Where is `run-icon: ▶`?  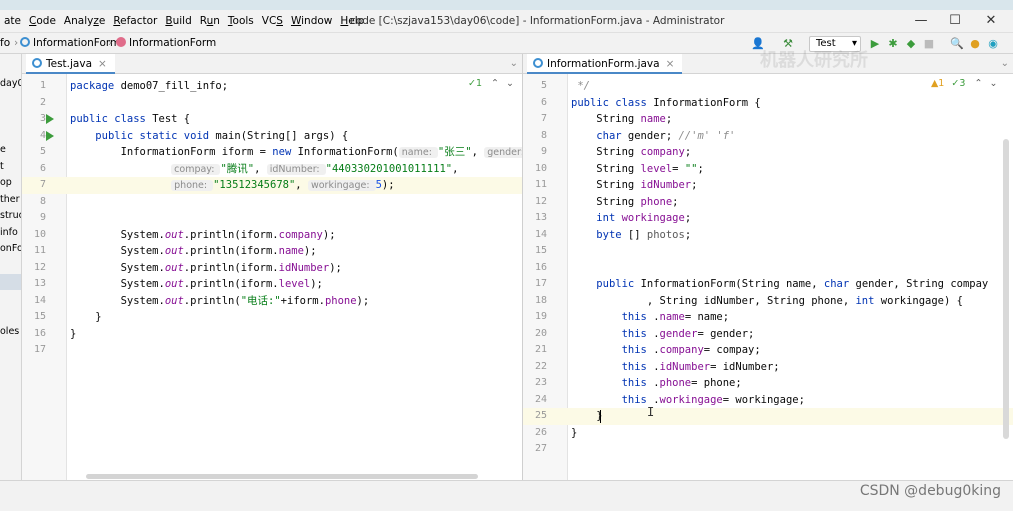 run-icon: ▶ is located at coordinates (875, 44).